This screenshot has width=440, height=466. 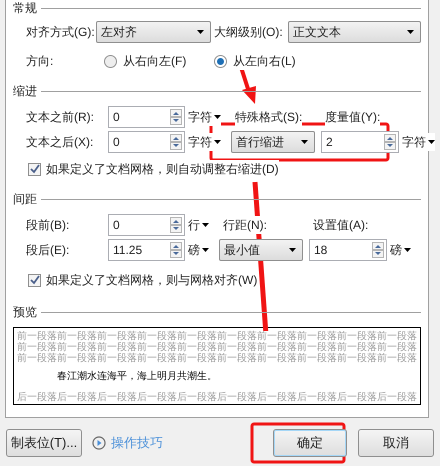 What do you see at coordinates (245, 225) in the screenshot?
I see `field-label: 行距(N):` at bounding box center [245, 225].